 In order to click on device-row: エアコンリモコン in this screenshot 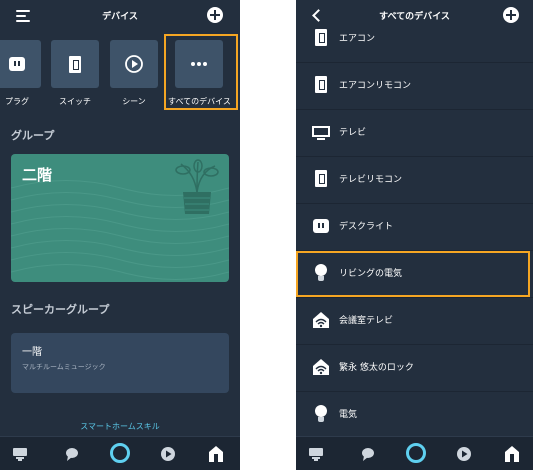, I will do `click(414, 86)`.